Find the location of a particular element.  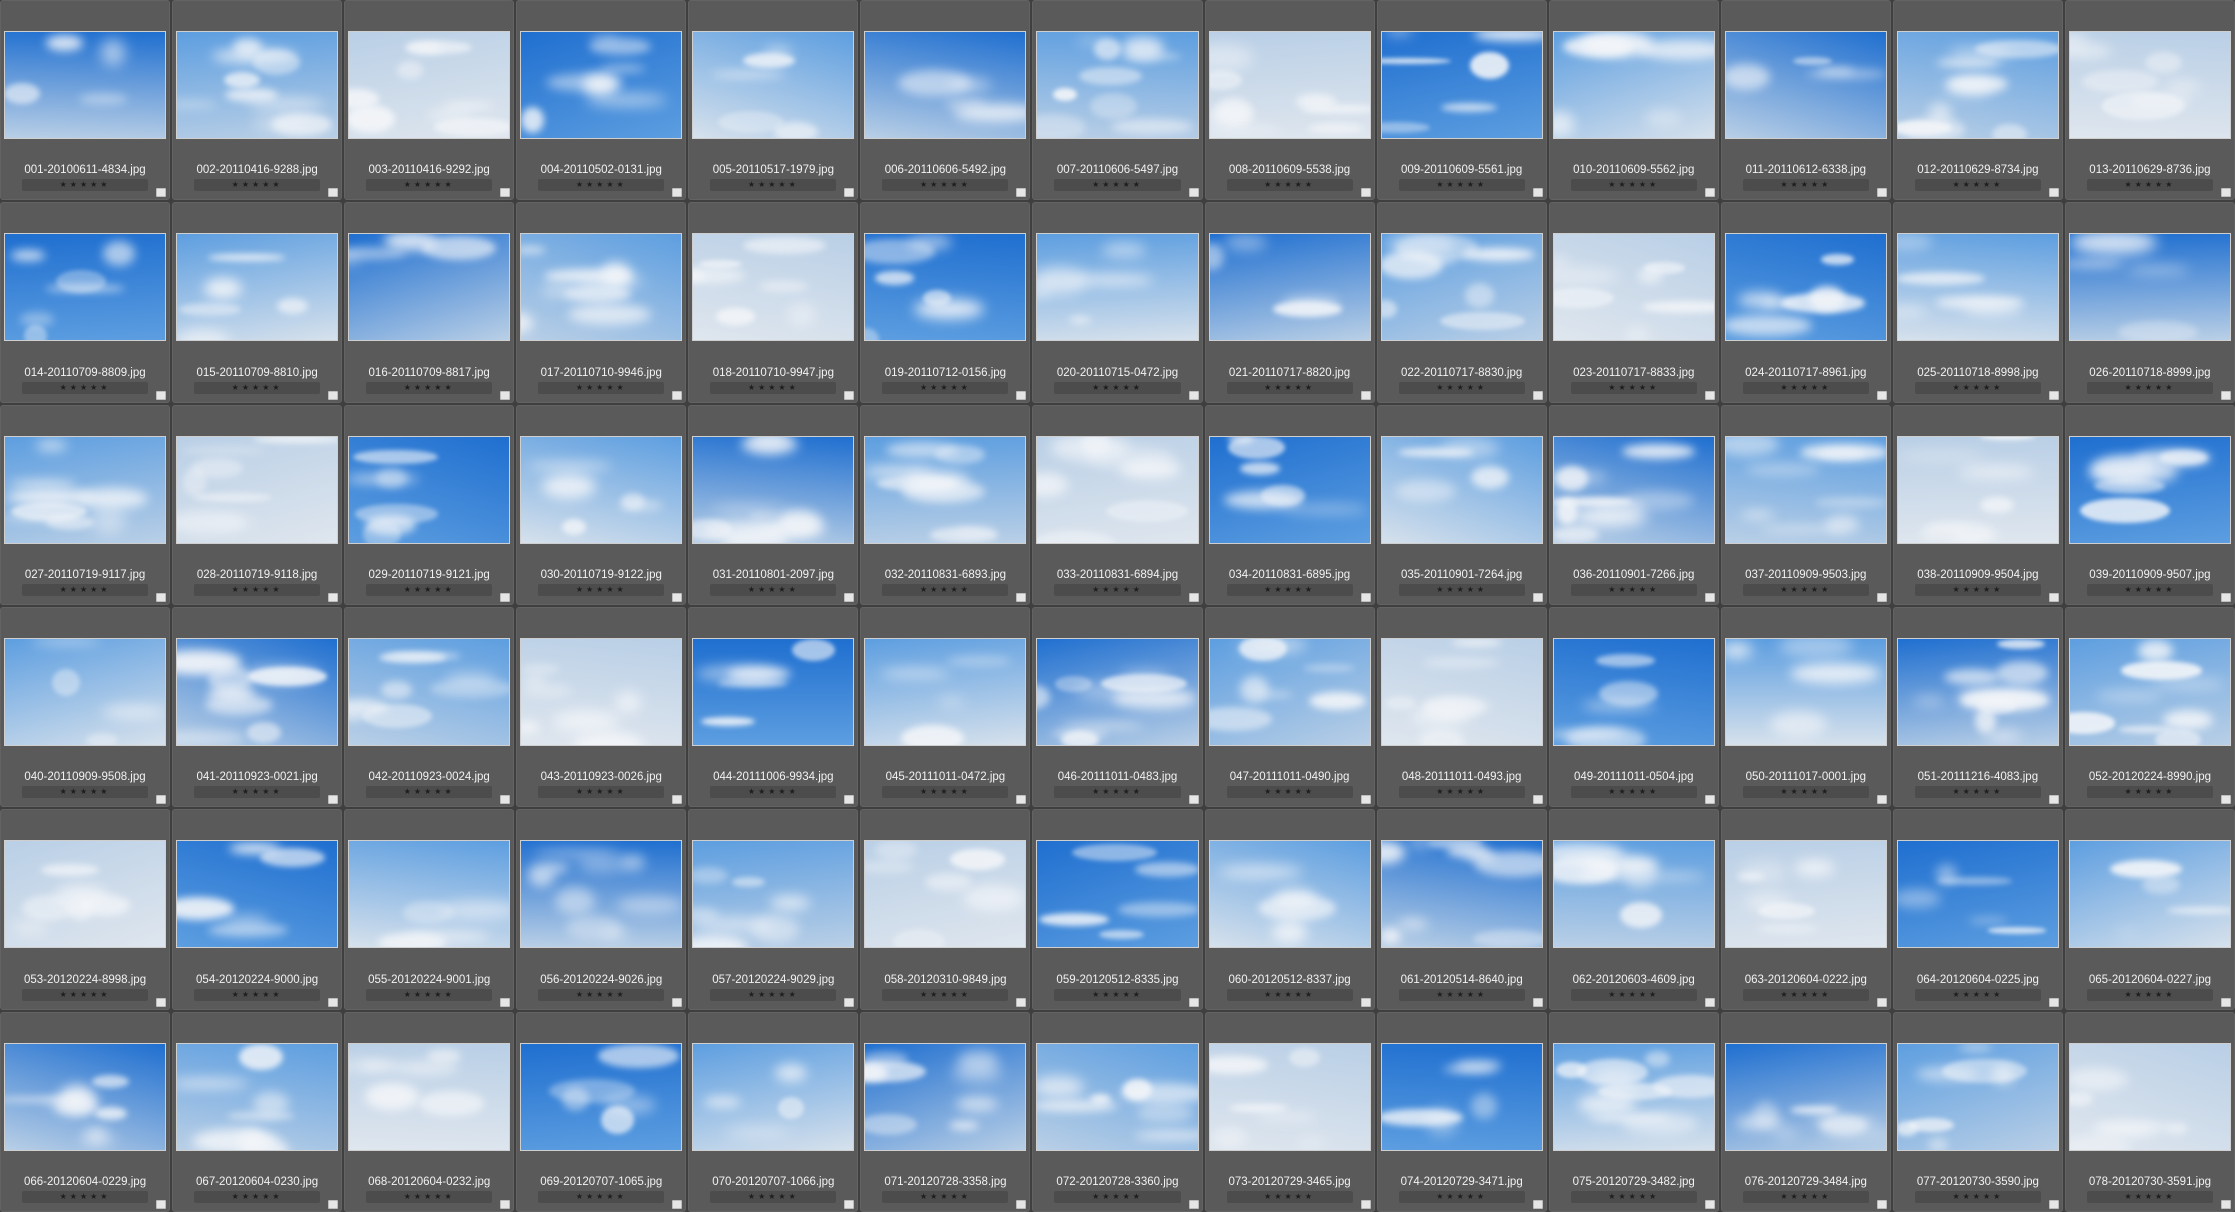

thumbnail-cell: 078-20120730-3591.jpg ★★★★★ is located at coordinates (2149, 1111).